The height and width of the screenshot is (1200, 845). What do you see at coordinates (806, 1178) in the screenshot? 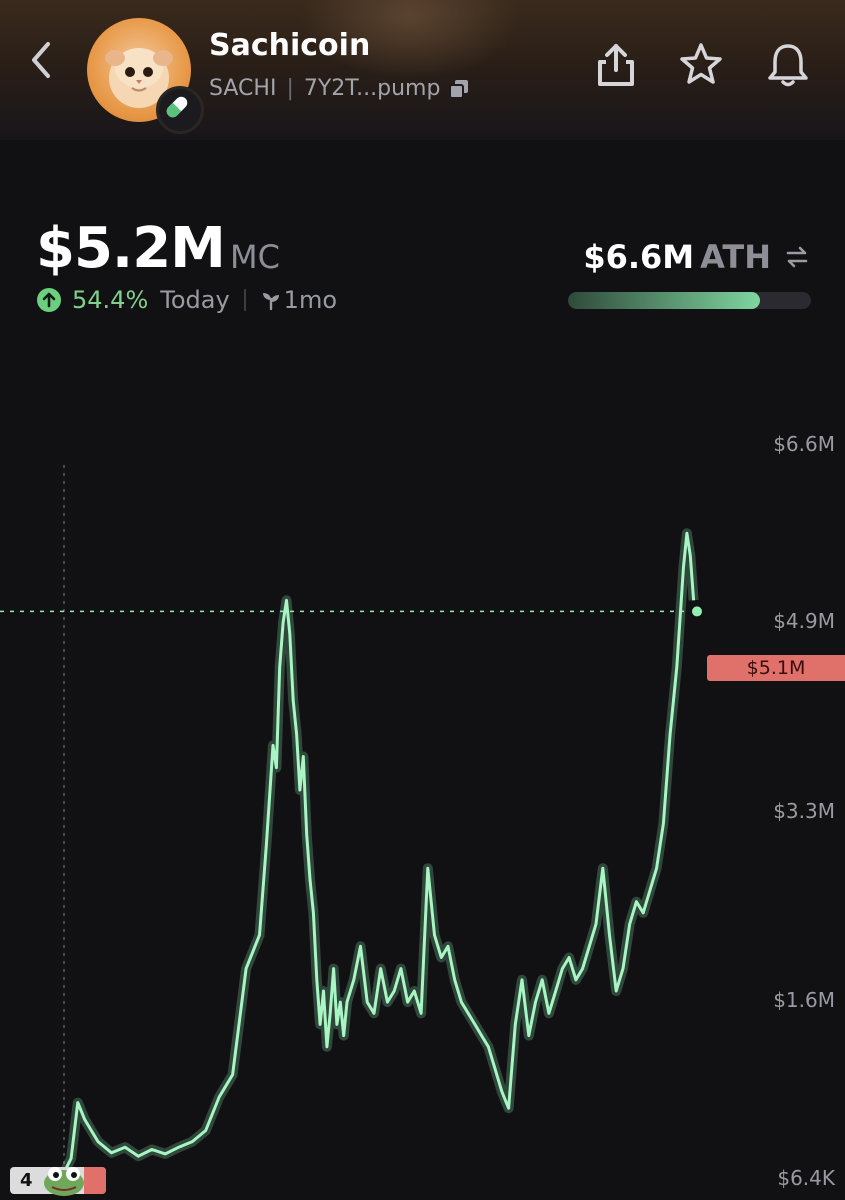
I see `y-tick-label: $6.4K` at bounding box center [806, 1178].